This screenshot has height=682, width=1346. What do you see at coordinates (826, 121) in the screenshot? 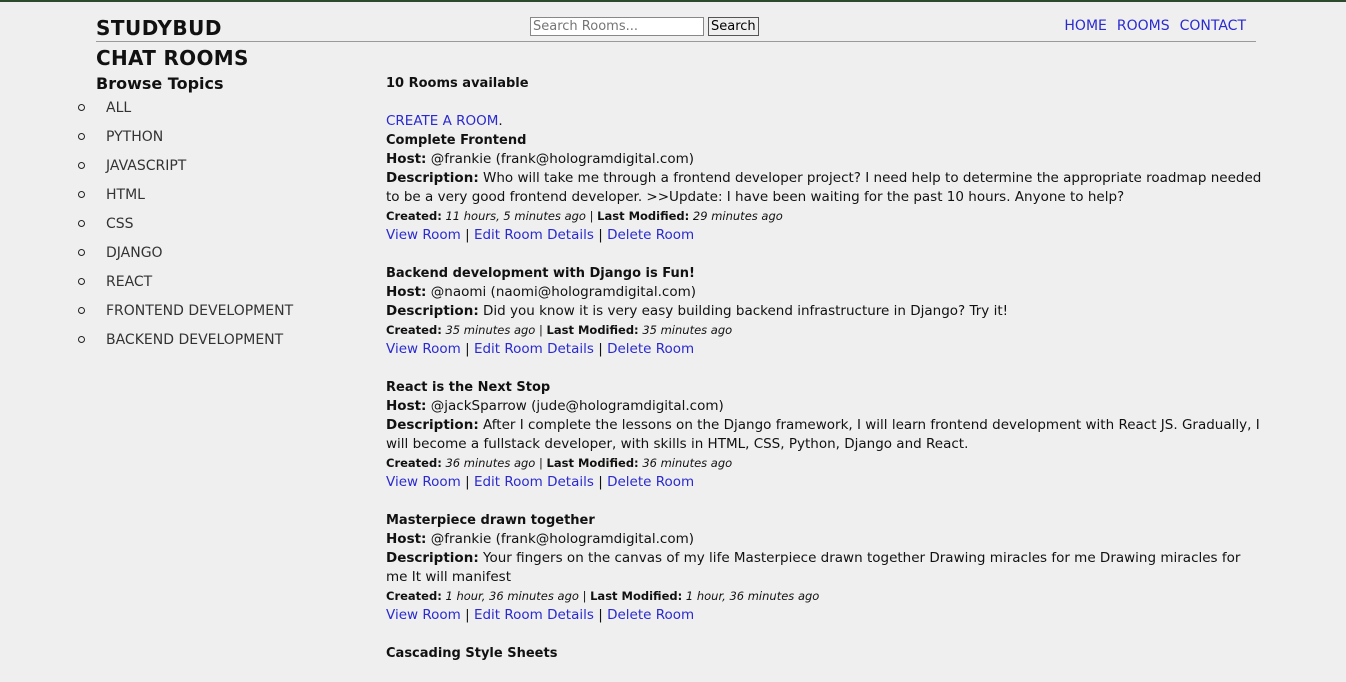
I see `create-room-line: CREATE A ROOM.` at bounding box center [826, 121].